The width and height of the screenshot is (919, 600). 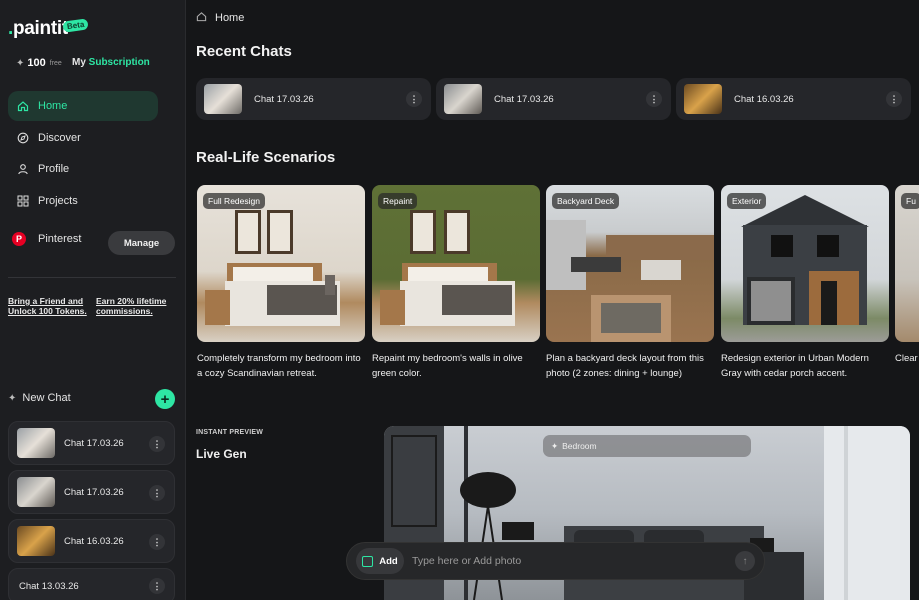 I want to click on nav-label-projects: Projects, so click(x=58, y=201).